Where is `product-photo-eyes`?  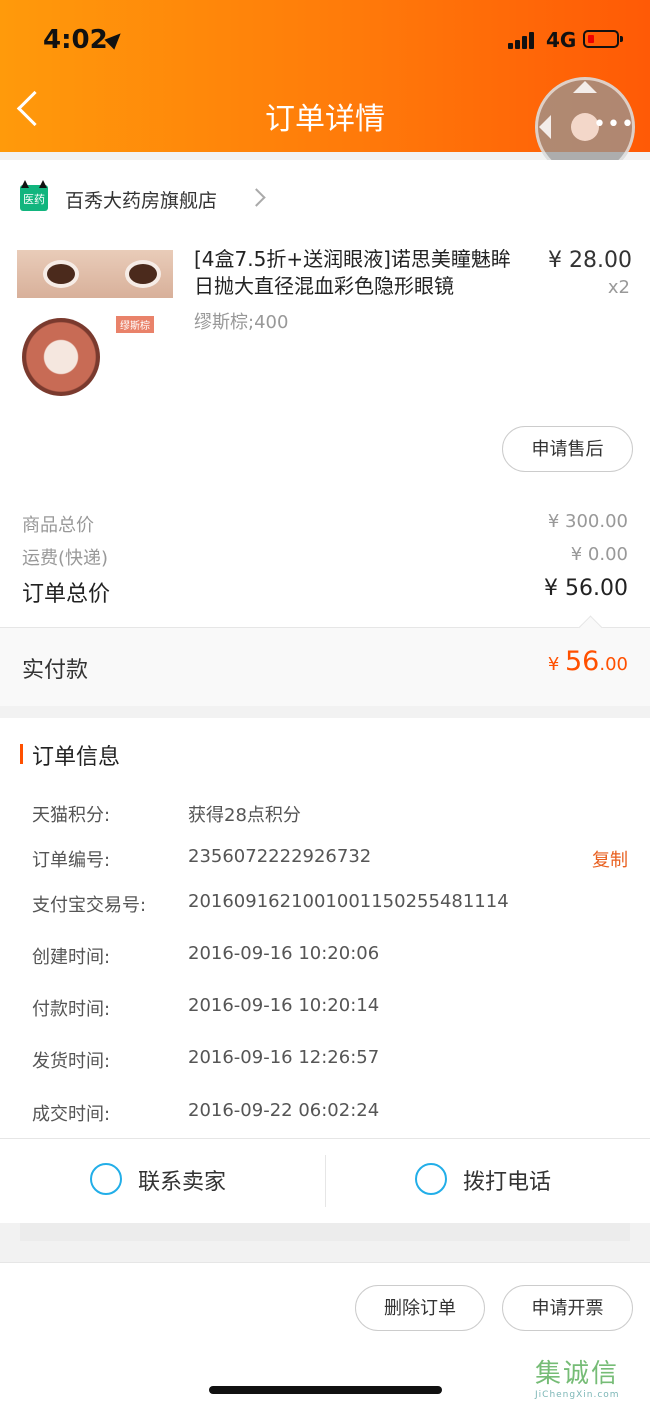 product-photo-eyes is located at coordinates (95, 274).